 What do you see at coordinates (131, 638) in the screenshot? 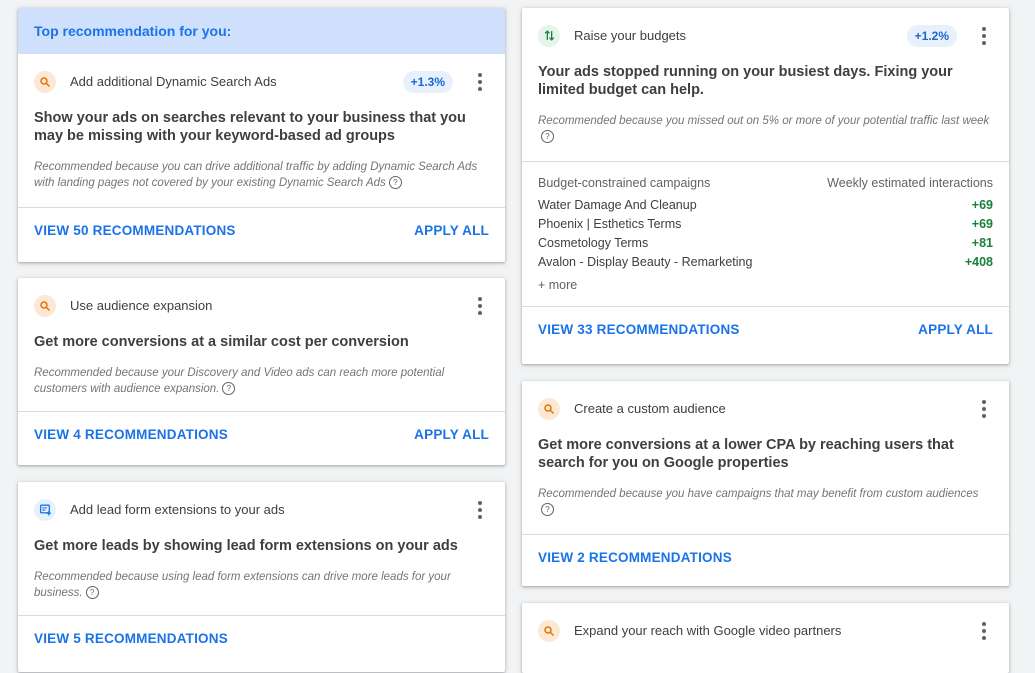
I see `view-recommendations-link: VIEW 5 RECOMMENDATIONS` at bounding box center [131, 638].